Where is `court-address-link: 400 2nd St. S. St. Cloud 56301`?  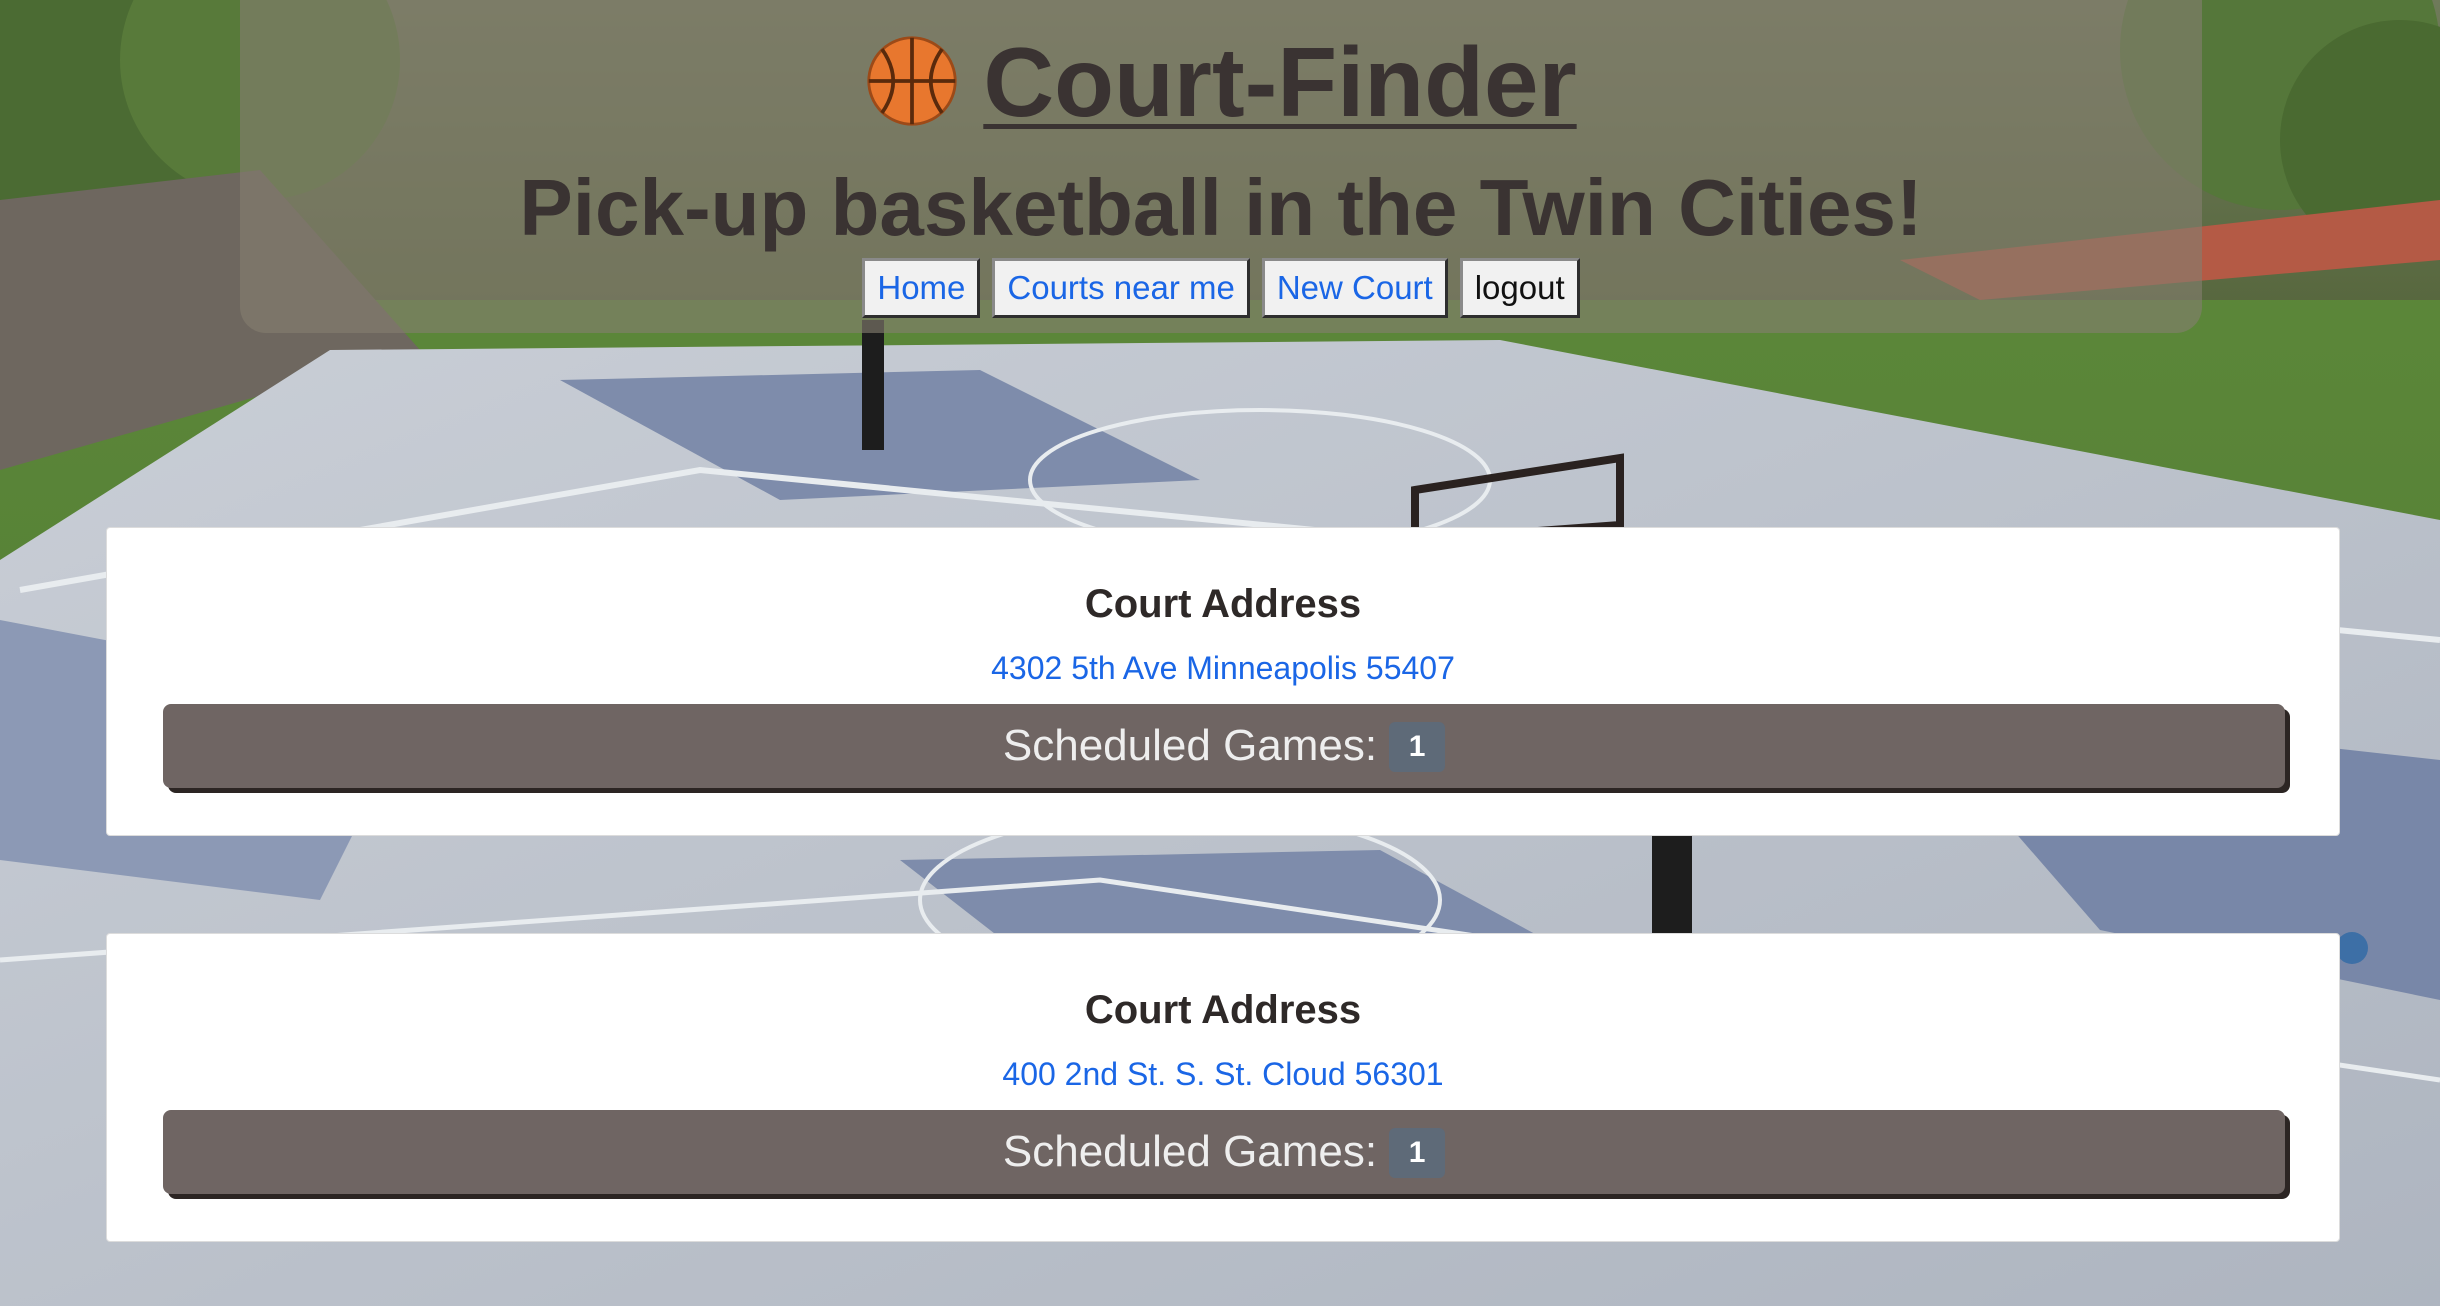 court-address-link: 400 2nd St. S. St. Cloud 56301 is located at coordinates (1223, 1074).